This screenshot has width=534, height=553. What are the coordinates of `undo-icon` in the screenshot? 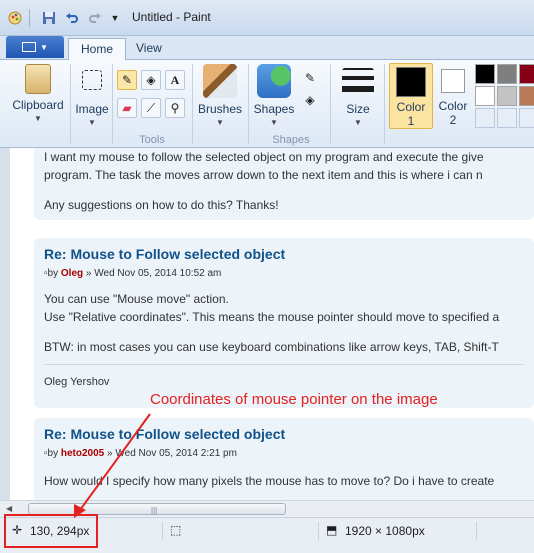 It's located at (72, 18).